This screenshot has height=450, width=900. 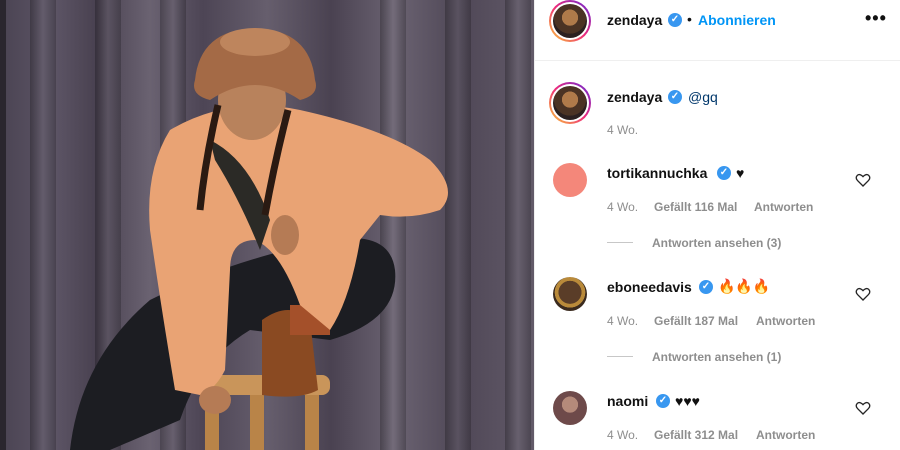 What do you see at coordinates (657, 173) in the screenshot?
I see `comment-author: tortikannuchka` at bounding box center [657, 173].